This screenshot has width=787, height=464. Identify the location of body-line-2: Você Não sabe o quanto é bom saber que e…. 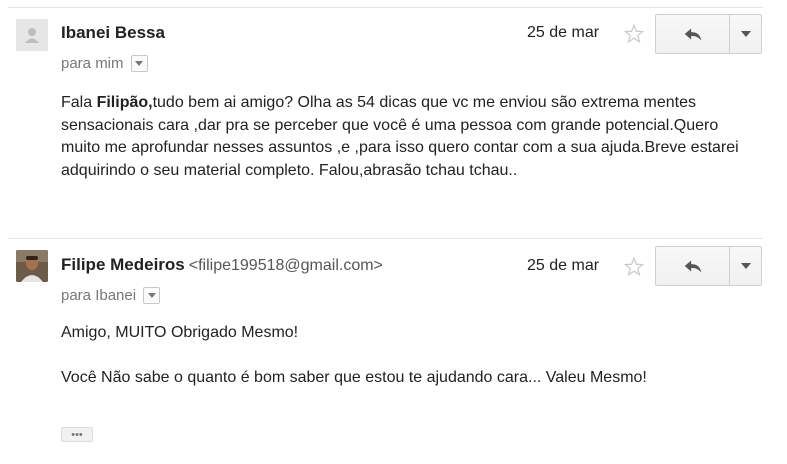
(354, 377).